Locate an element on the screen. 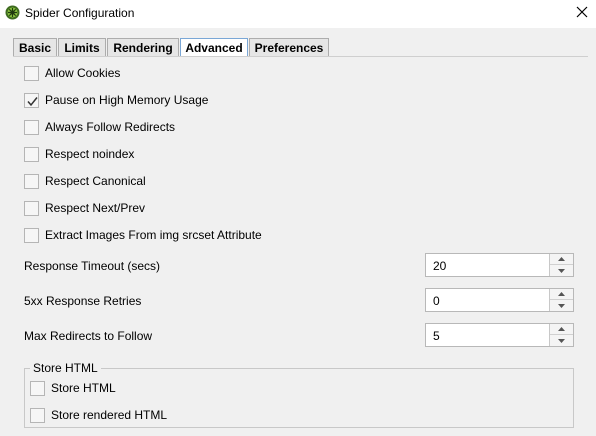 The image size is (596, 436). allow-cookies-option: Allow Cookies is located at coordinates (72, 73).